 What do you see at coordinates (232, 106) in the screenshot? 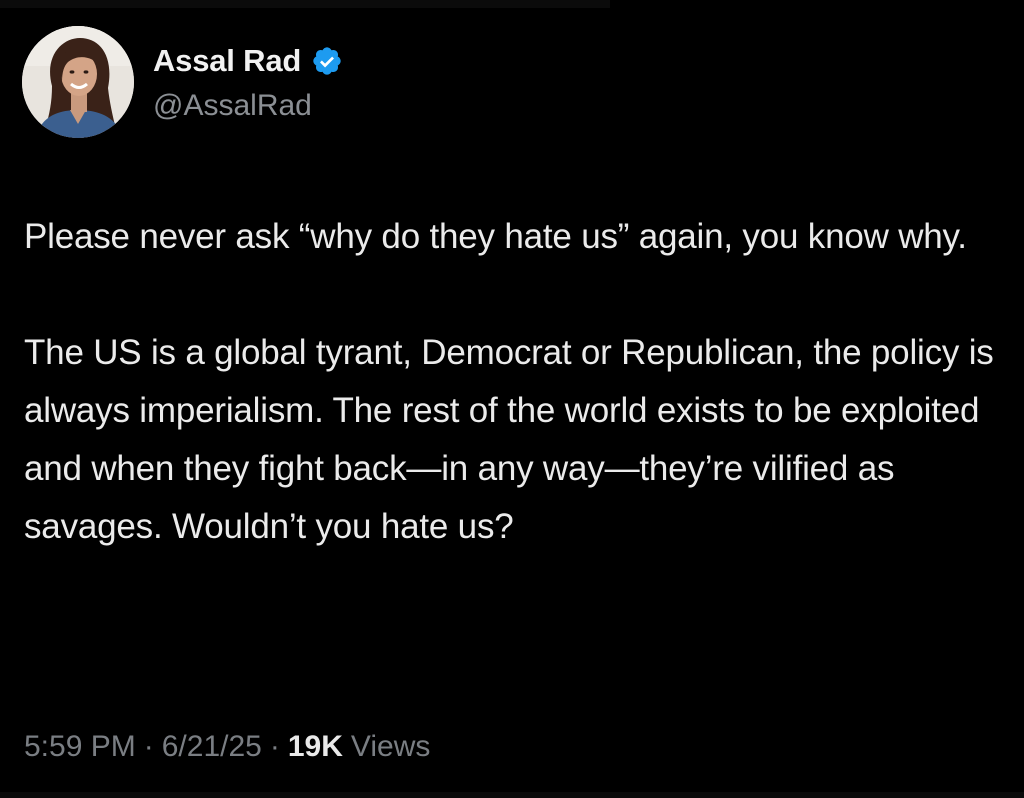
I see `author-handle: @AssalRad` at bounding box center [232, 106].